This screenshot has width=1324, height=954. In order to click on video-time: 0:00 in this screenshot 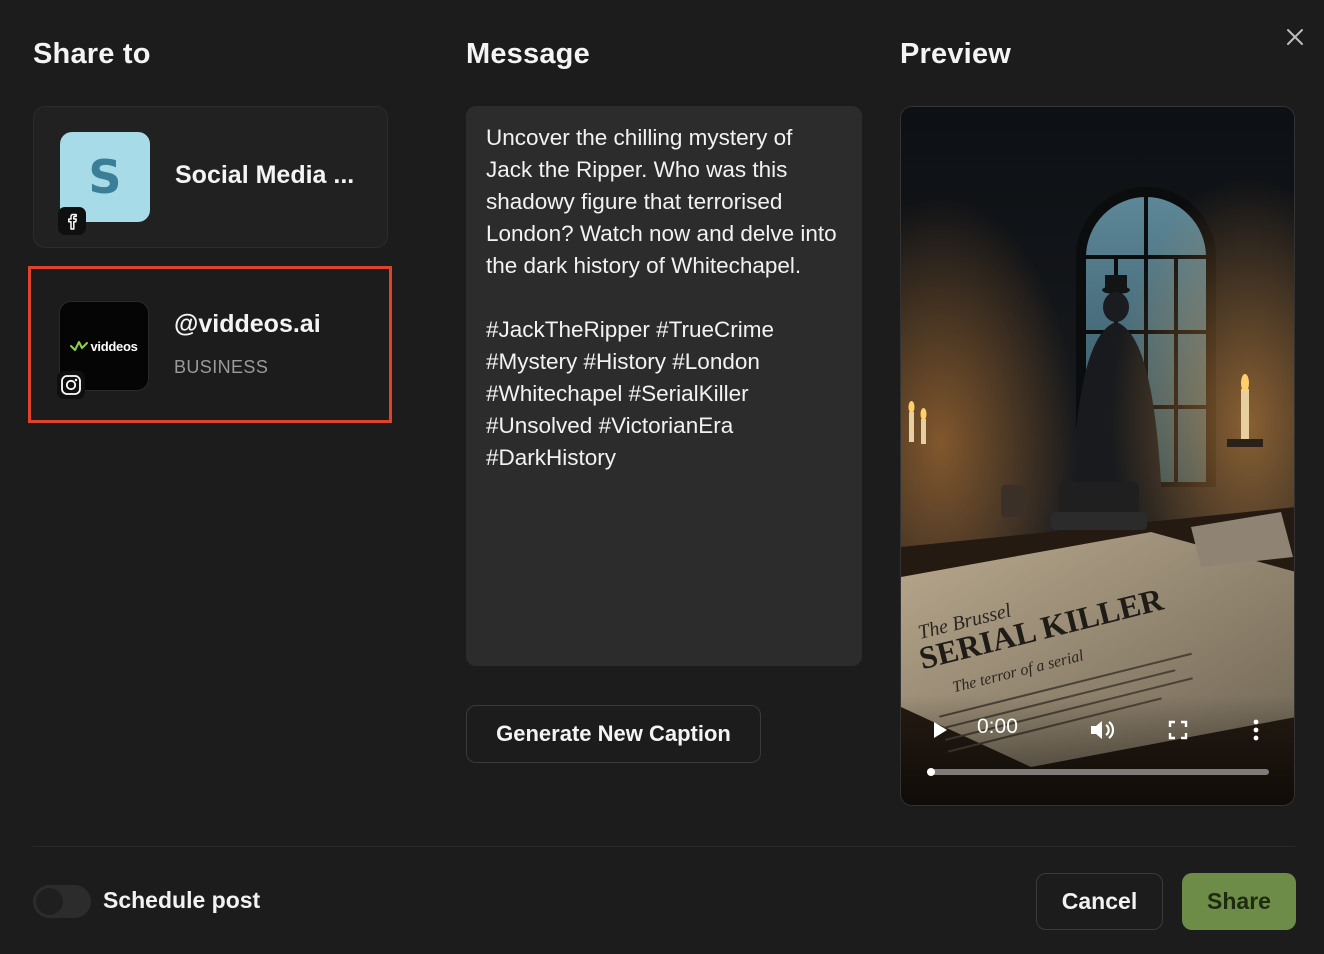, I will do `click(997, 726)`.